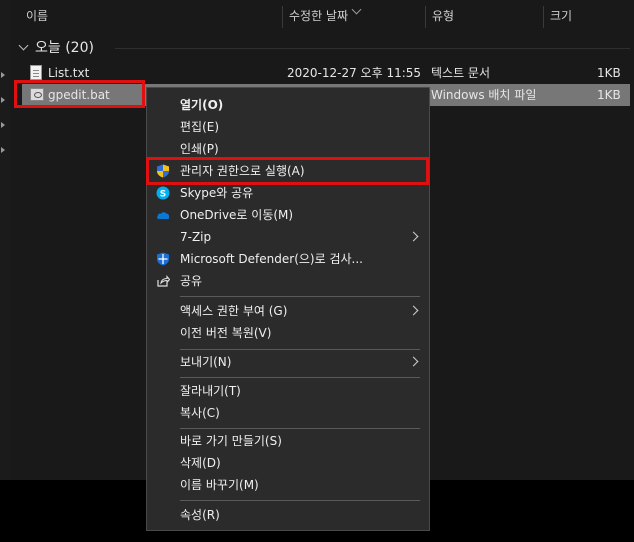  Describe the element at coordinates (484, 95) in the screenshot. I see `file-type: Windows 배치 파일` at that location.